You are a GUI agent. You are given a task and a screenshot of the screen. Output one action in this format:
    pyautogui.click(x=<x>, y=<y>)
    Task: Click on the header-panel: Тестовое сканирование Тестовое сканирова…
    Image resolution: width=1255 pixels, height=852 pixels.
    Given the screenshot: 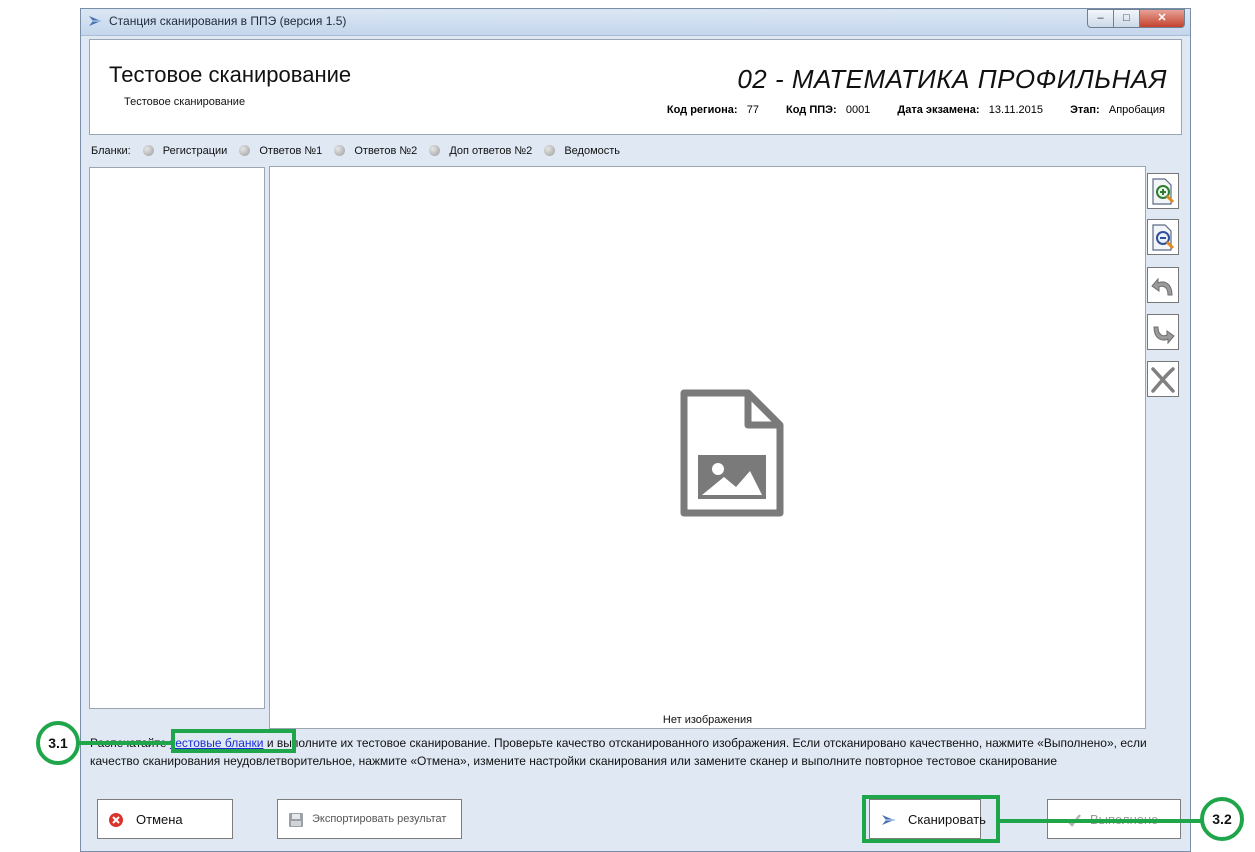 What is the action you would take?
    pyautogui.click(x=635, y=87)
    